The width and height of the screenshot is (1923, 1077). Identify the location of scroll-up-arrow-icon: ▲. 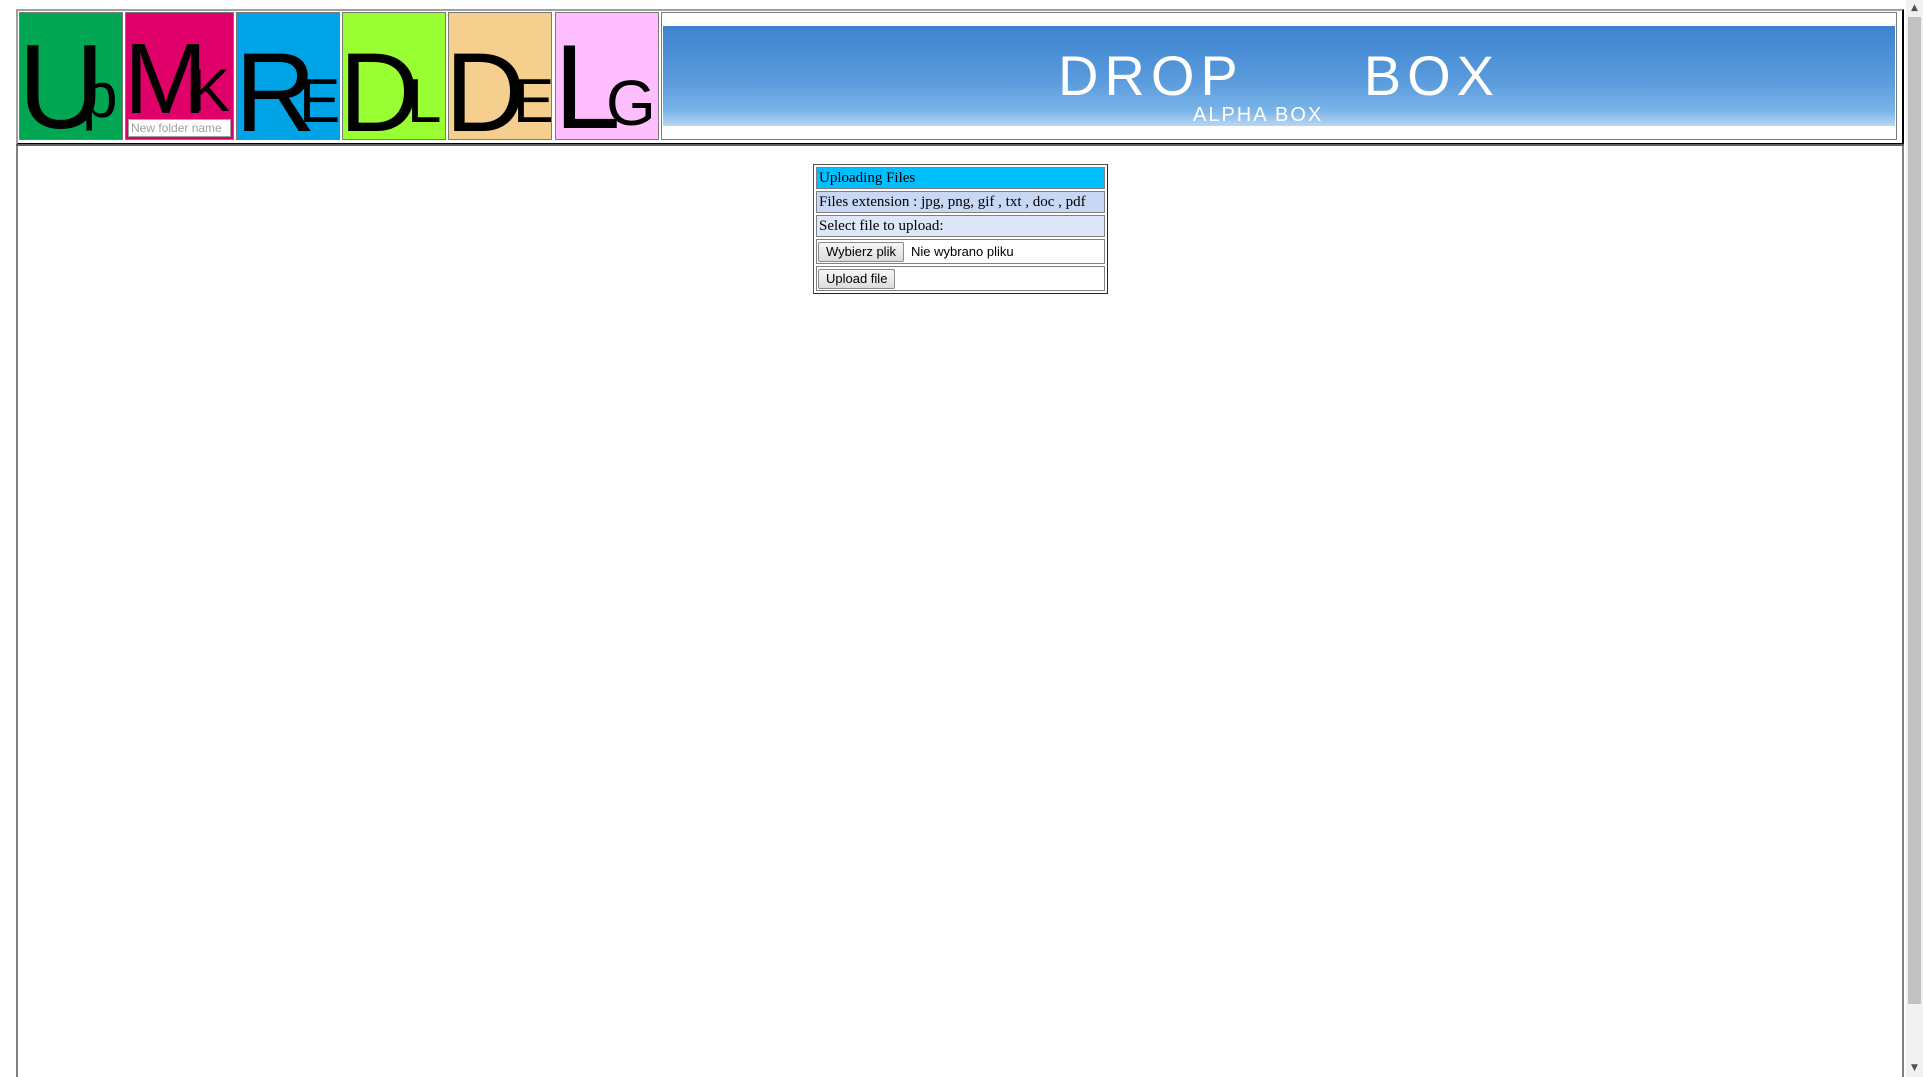
(1914, 8).